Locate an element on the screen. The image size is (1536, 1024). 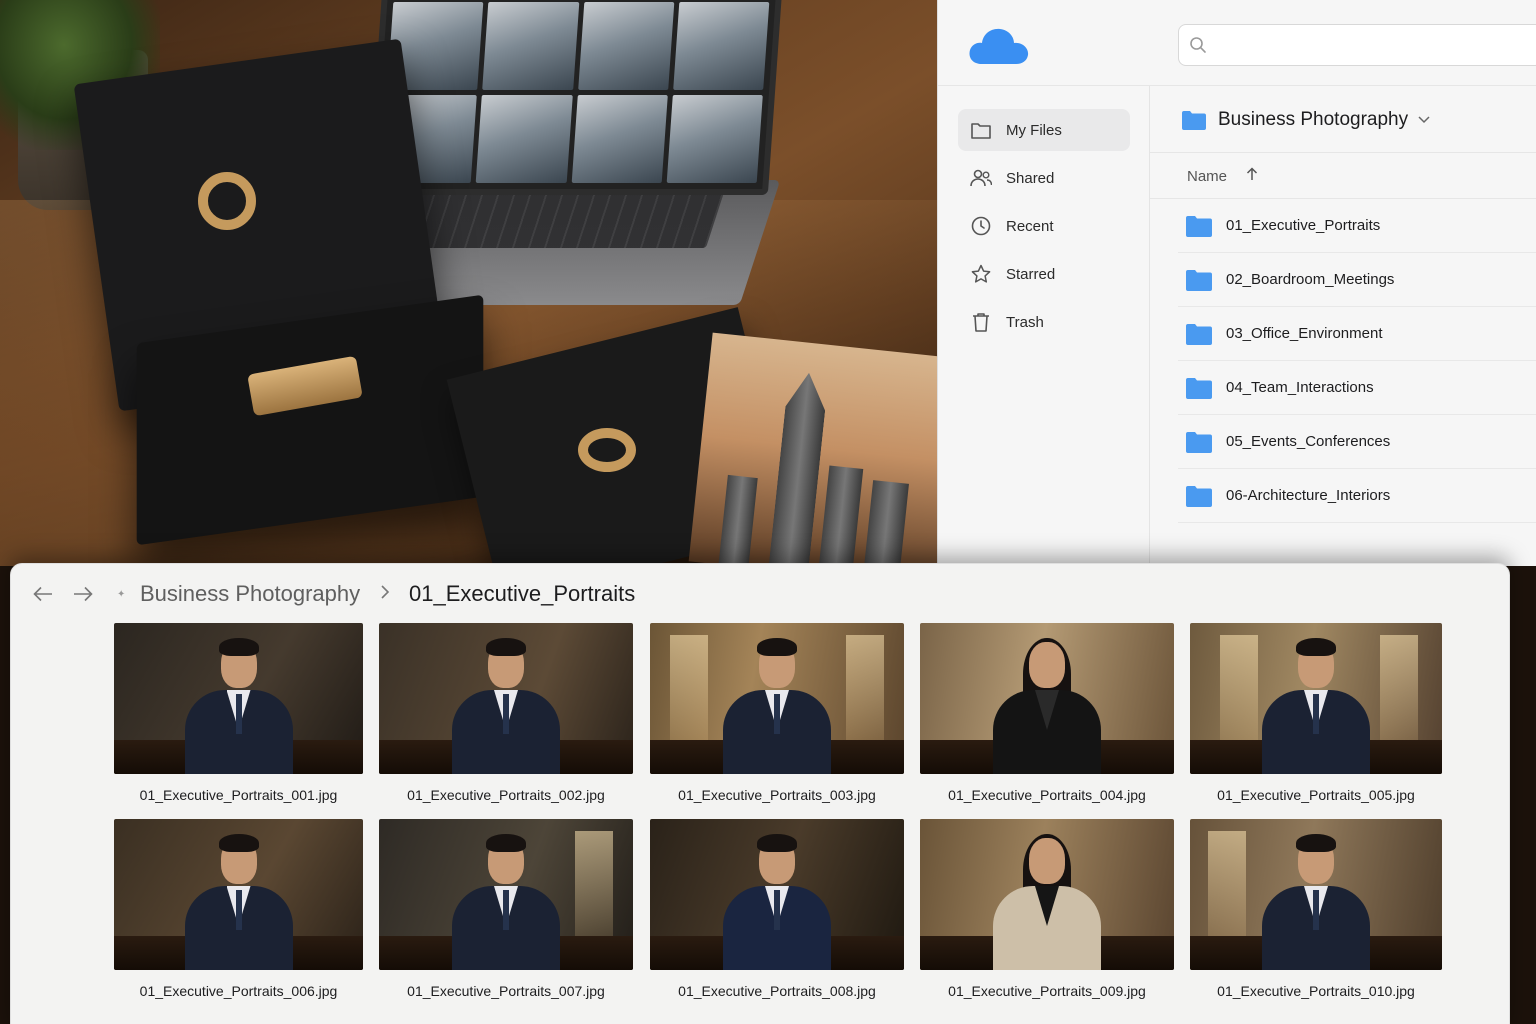
drive-header is located at coordinates (1237, 43).